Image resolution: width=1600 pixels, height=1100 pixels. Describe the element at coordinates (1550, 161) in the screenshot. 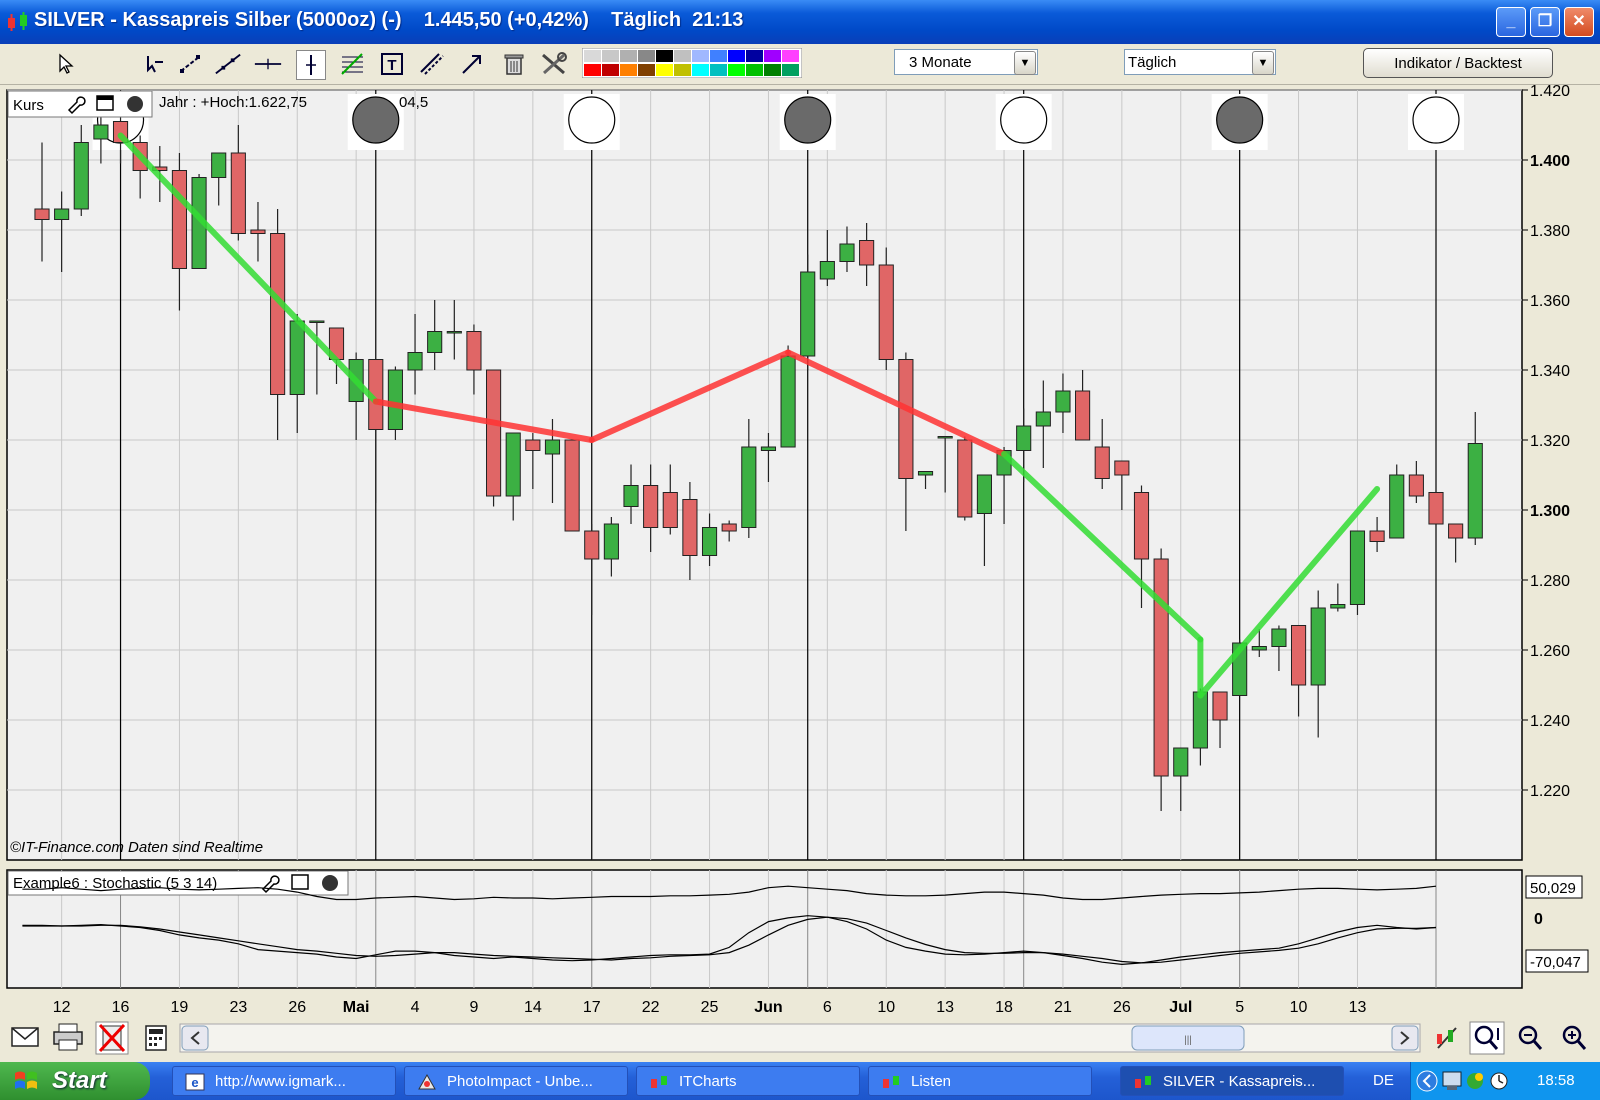

I see `y-tick-label: 1.400` at that location.